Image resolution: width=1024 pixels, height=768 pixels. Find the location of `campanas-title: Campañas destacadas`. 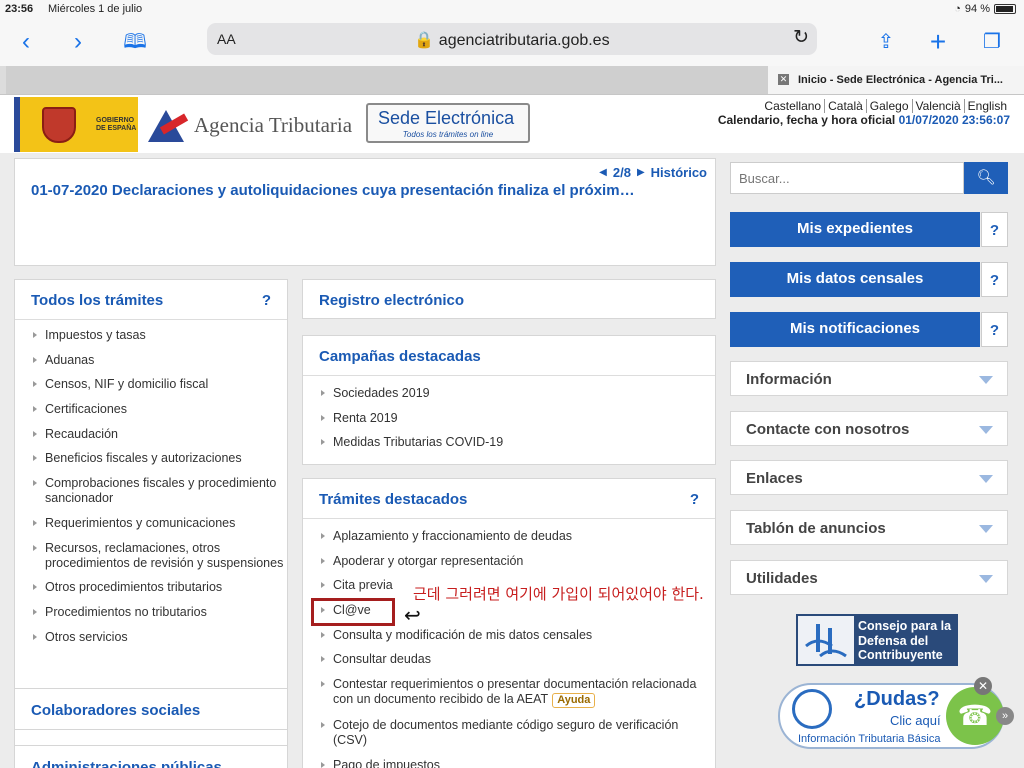

campanas-title: Campañas destacadas is located at coordinates (400, 356).